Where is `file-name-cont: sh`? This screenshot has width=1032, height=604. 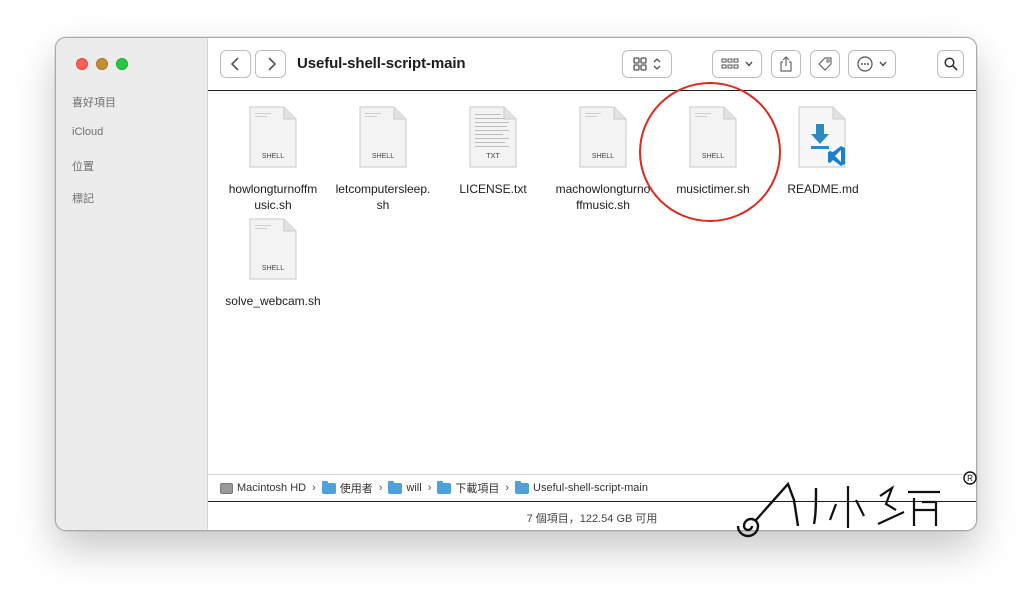
file-name-cont: sh is located at coordinates (383, 205).